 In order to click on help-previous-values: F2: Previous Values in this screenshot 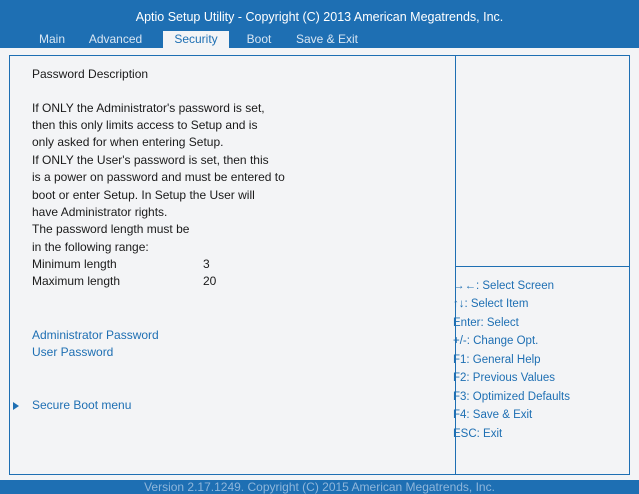, I will do `click(504, 378)`.